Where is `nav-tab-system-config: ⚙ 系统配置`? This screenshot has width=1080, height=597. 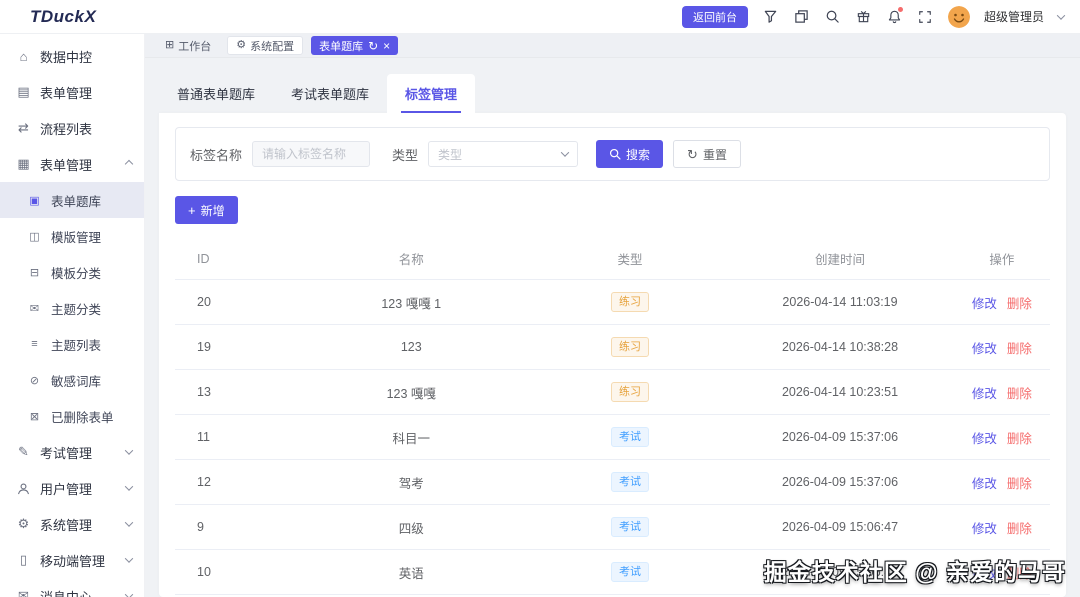 nav-tab-system-config: ⚙ 系统配置 is located at coordinates (265, 45).